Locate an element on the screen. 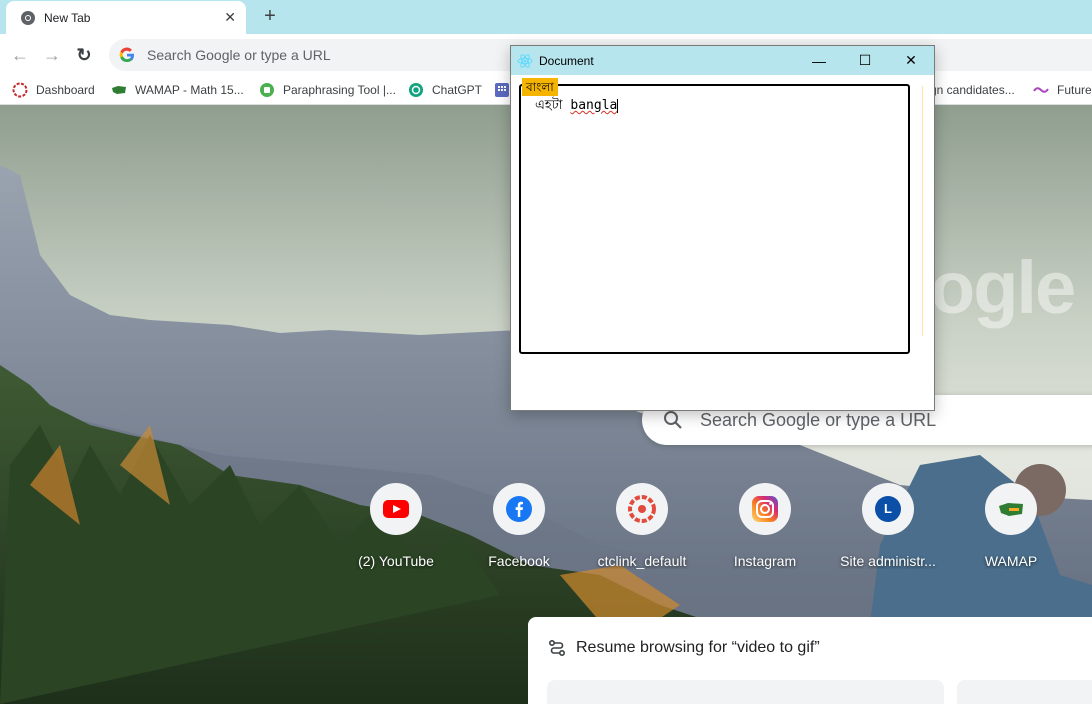 This screenshot has width=1092, height=704. instagram-icon is located at coordinates (765, 509).